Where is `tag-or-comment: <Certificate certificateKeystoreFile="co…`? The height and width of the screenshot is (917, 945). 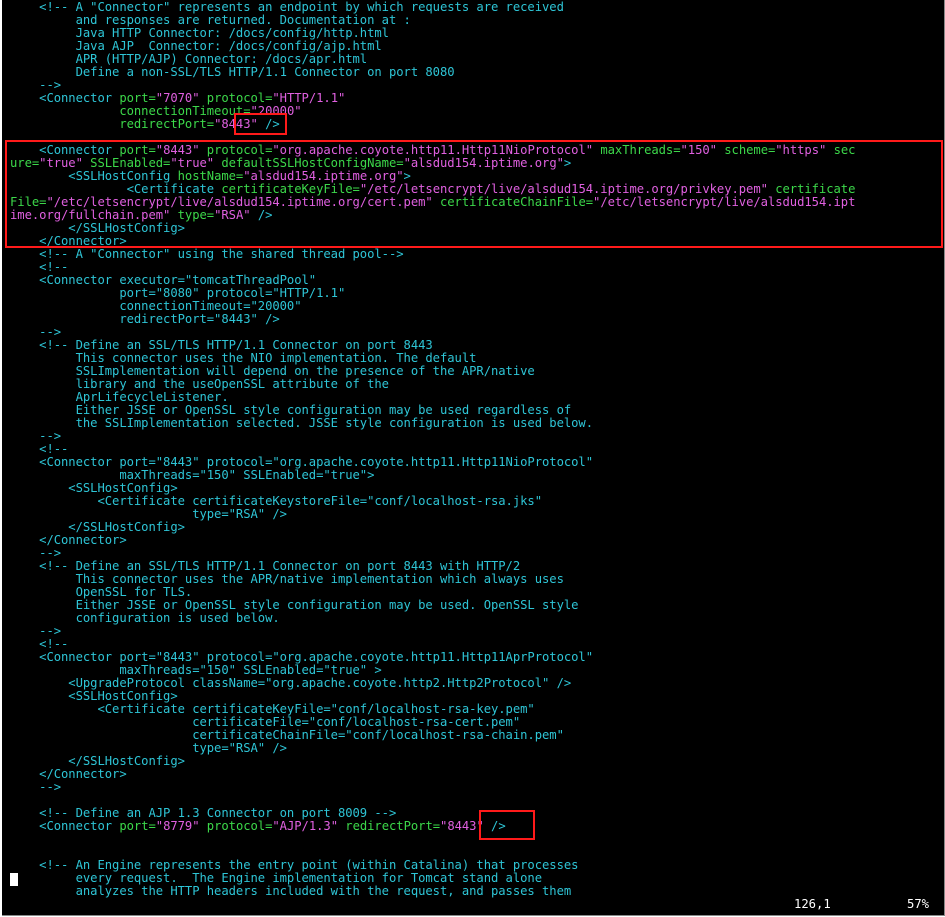
tag-or-comment: <Certificate certificateKeystoreFile="co… is located at coordinates (276, 501).